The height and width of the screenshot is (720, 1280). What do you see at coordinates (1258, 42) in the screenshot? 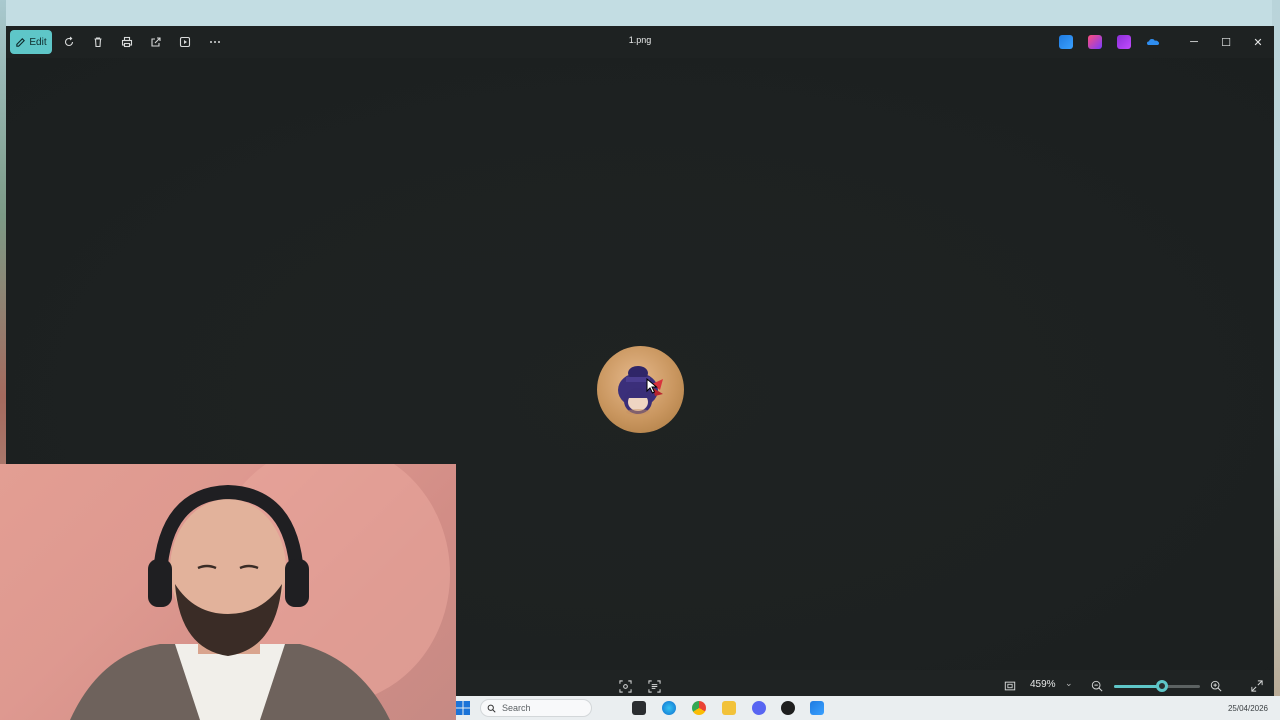
I see `close-button: ✕` at bounding box center [1258, 42].